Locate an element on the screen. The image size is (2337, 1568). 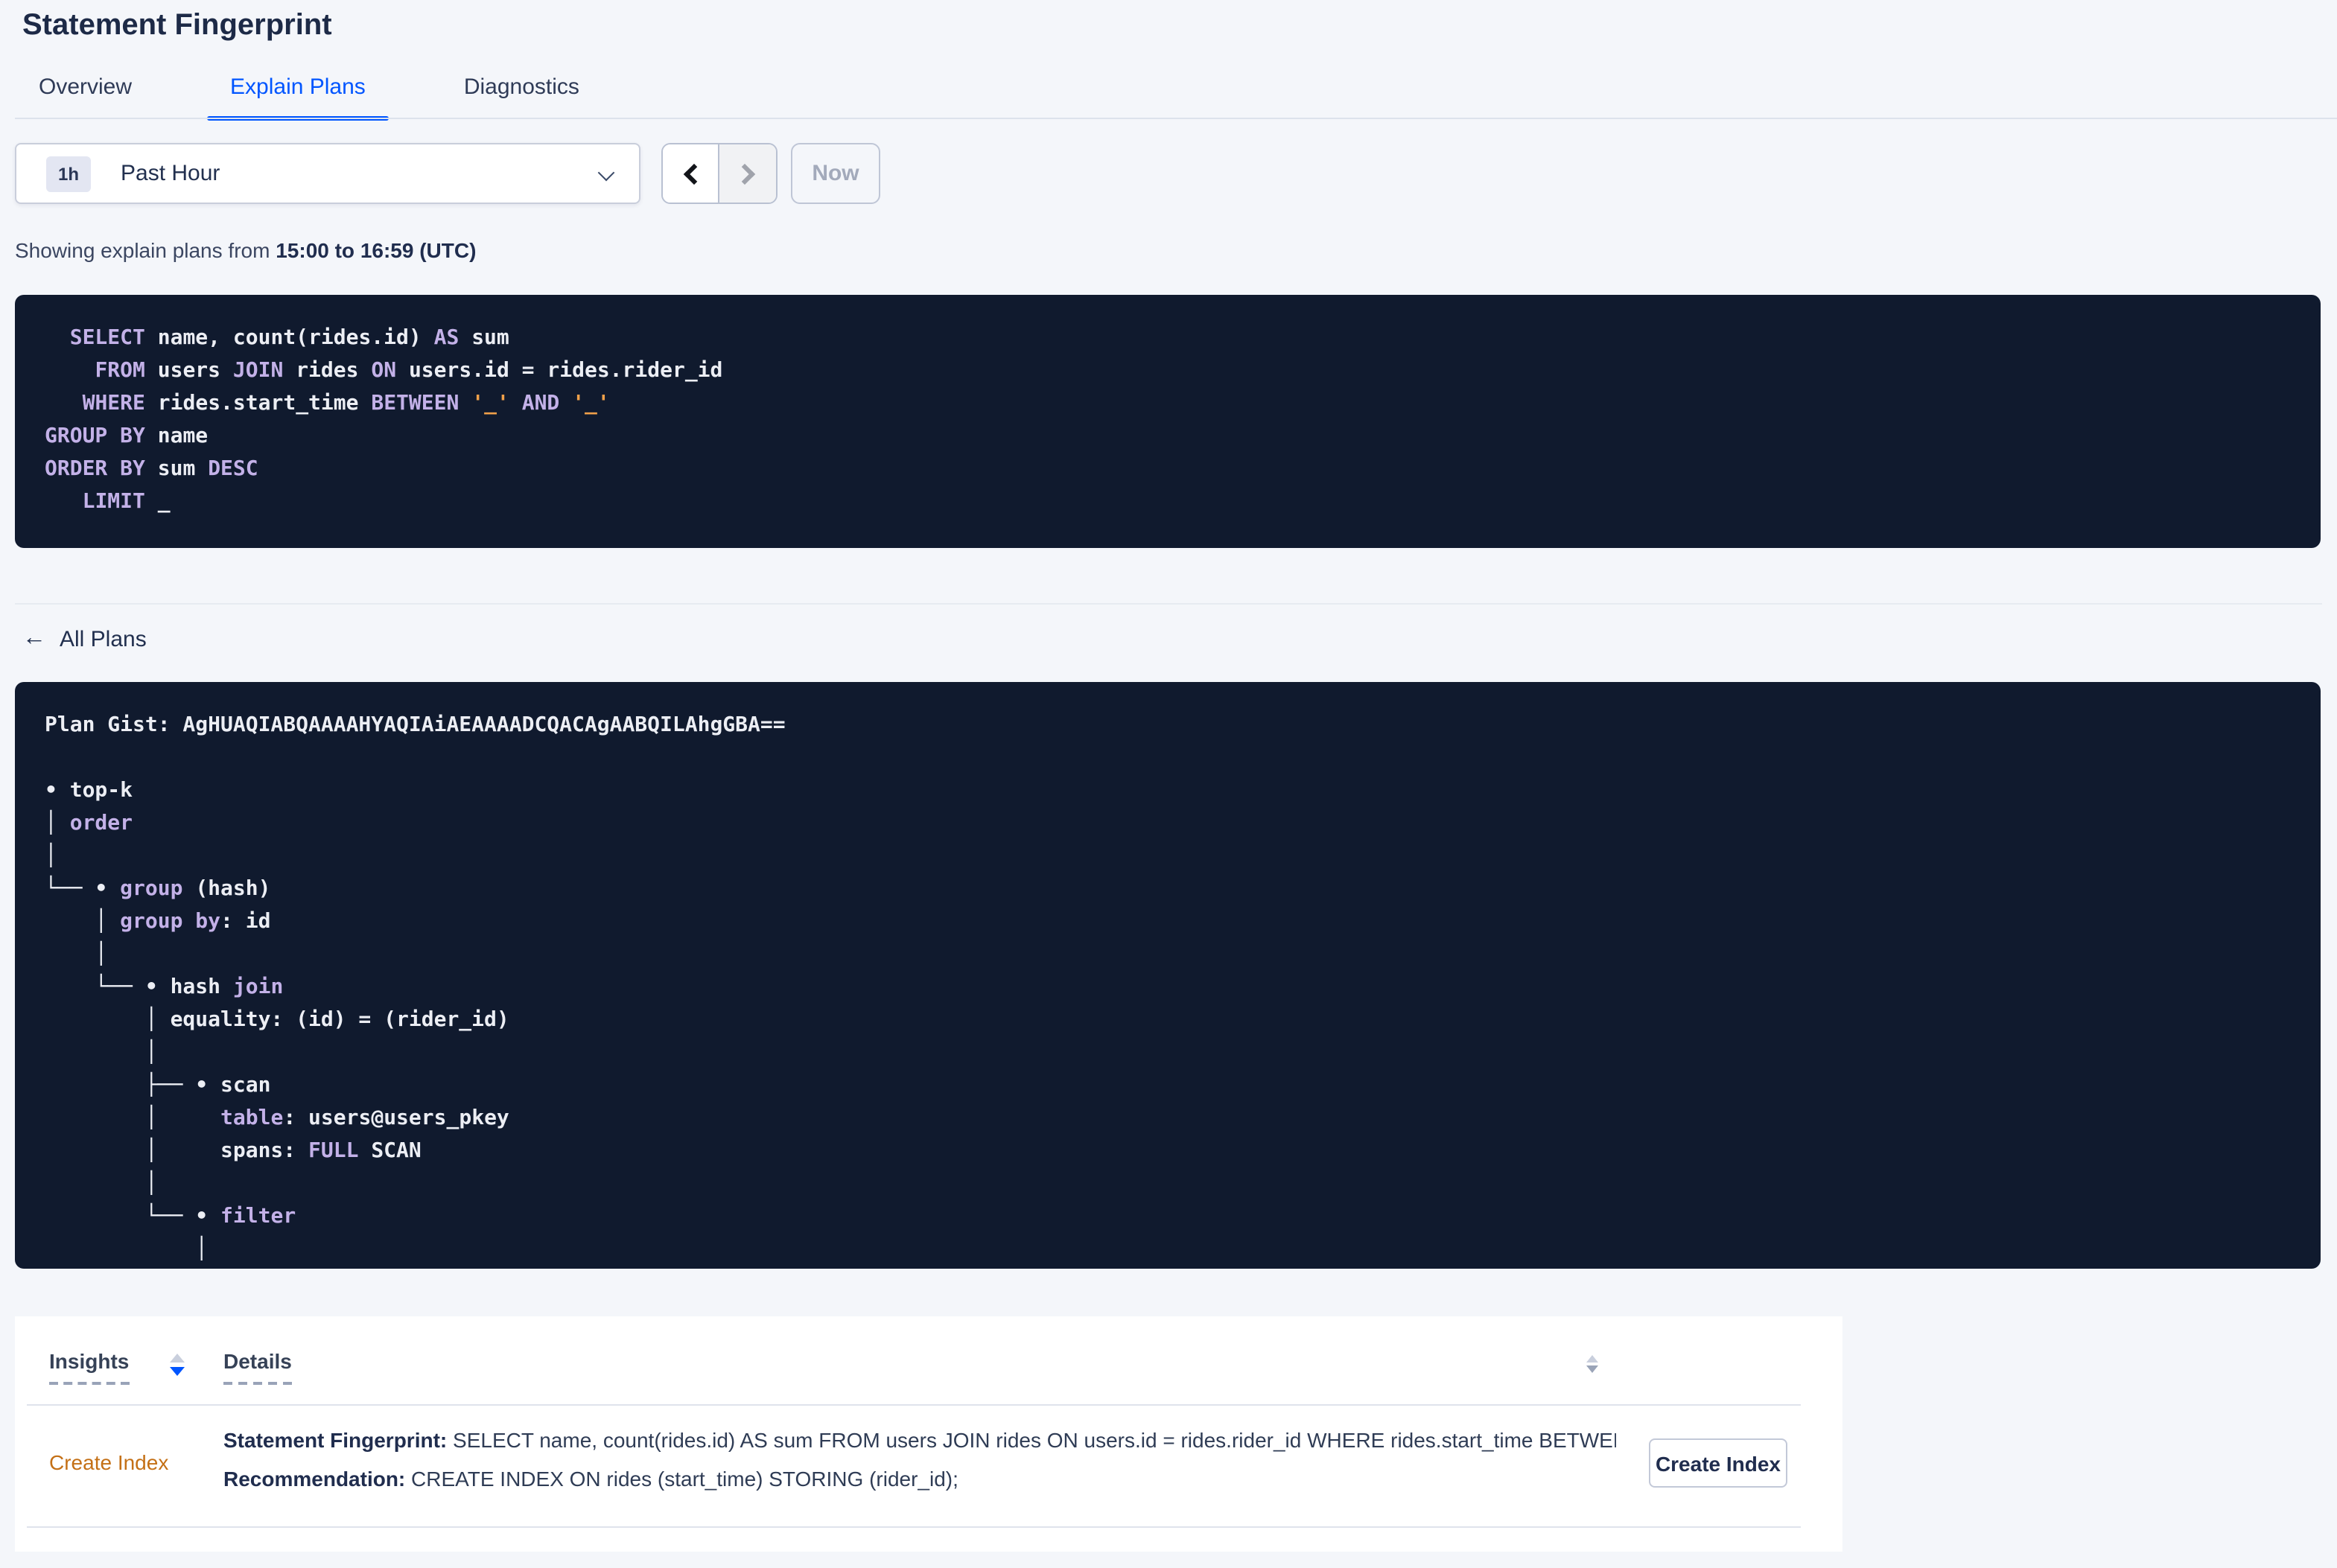
tab-diagnostics-label: Diagnostics is located at coordinates (521, 87).